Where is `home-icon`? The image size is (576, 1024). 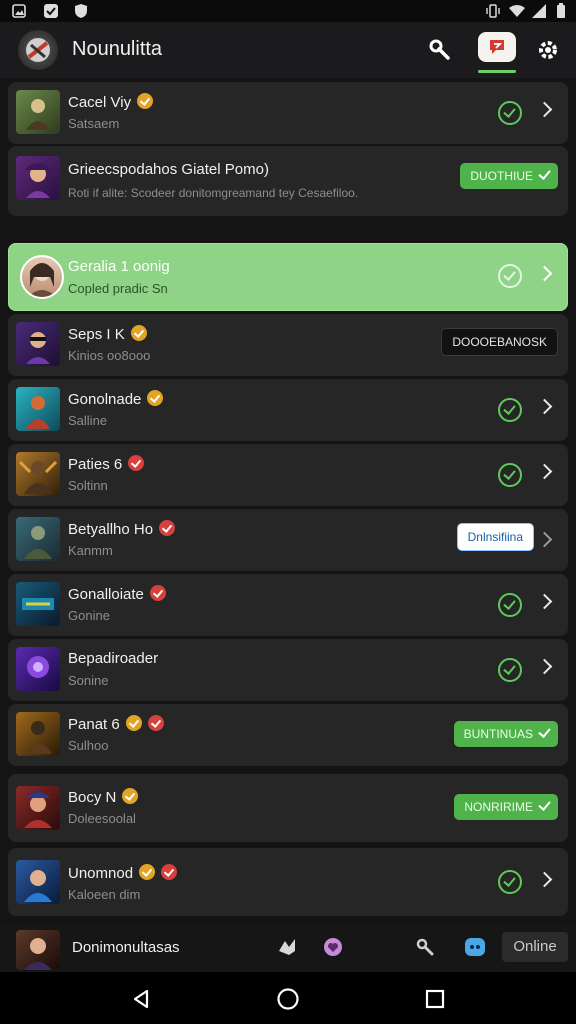 home-icon is located at coordinates (288, 999).